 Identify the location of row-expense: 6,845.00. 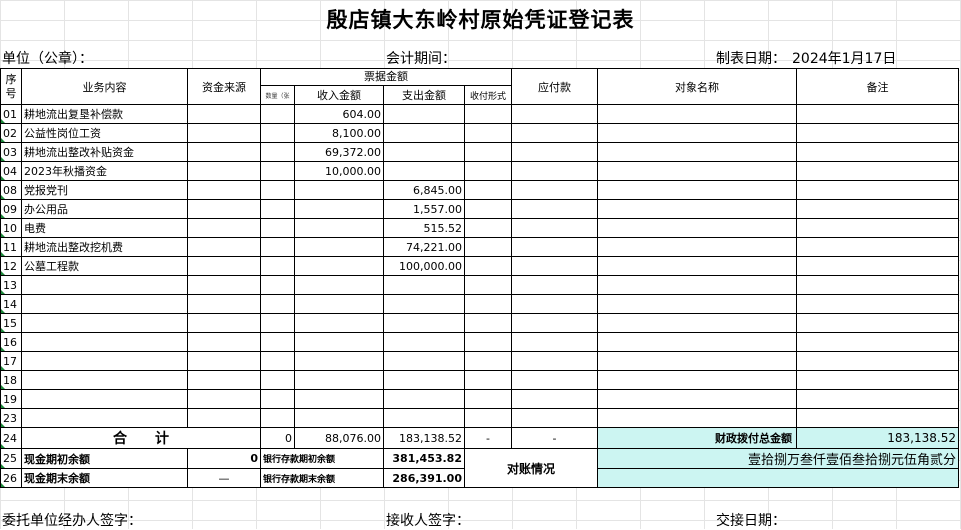
(424, 190).